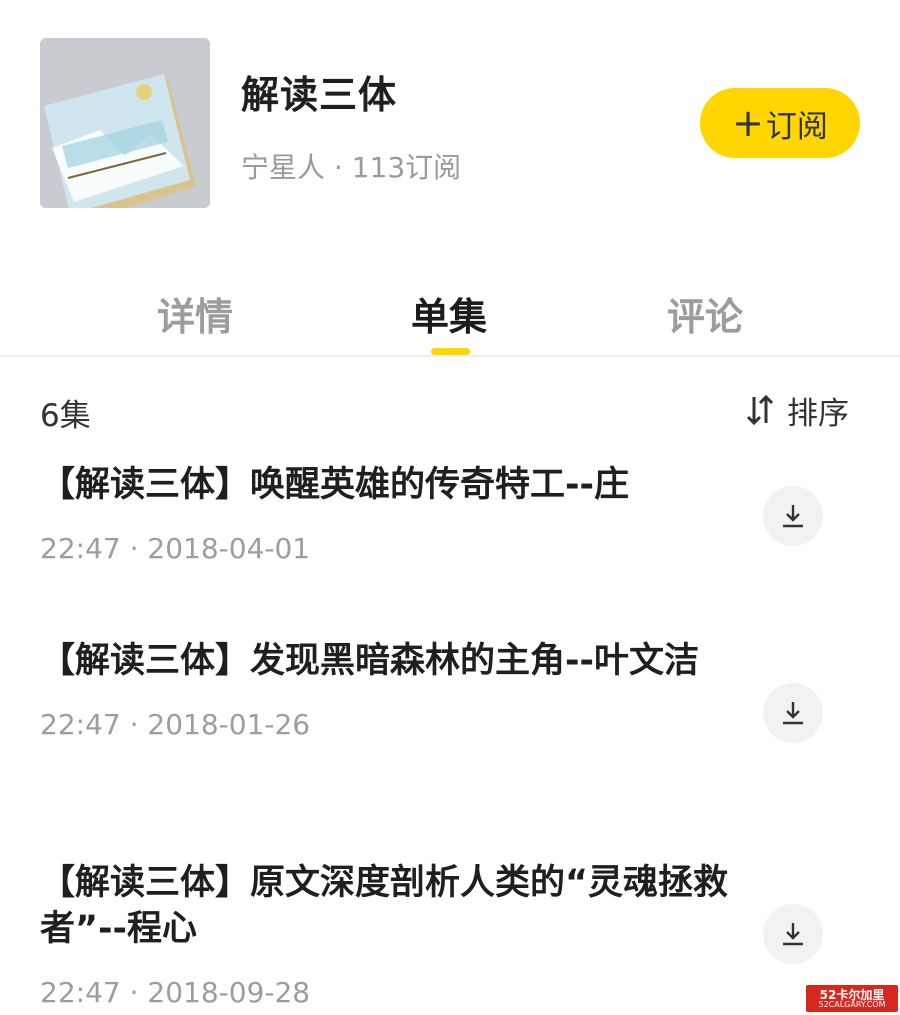  I want to click on podcast-title: 解读三体, so click(319, 95).